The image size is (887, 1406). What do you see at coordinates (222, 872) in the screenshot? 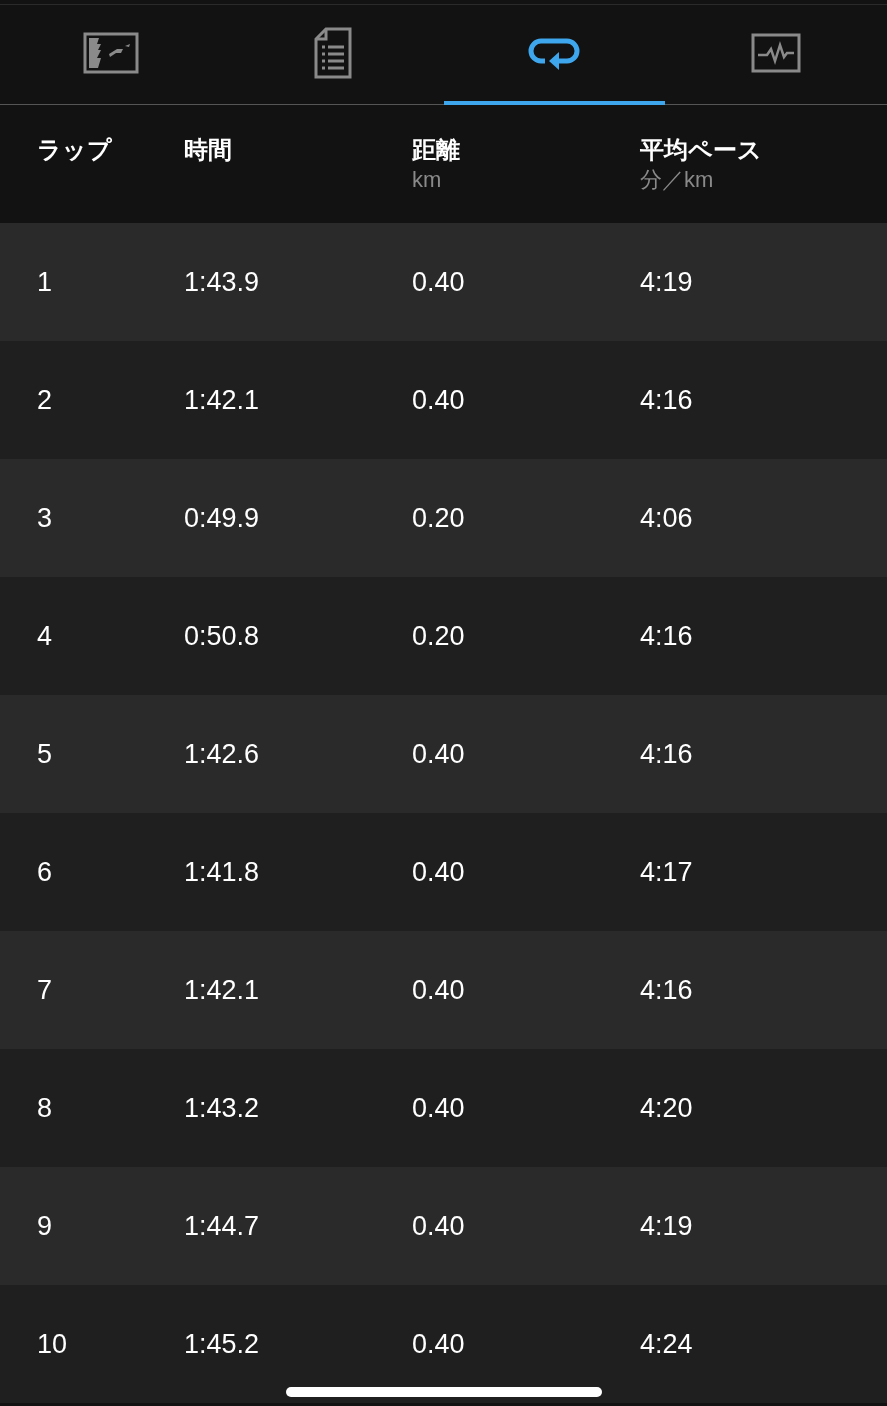
I see `table-cell-text: 1:41.8` at bounding box center [222, 872].